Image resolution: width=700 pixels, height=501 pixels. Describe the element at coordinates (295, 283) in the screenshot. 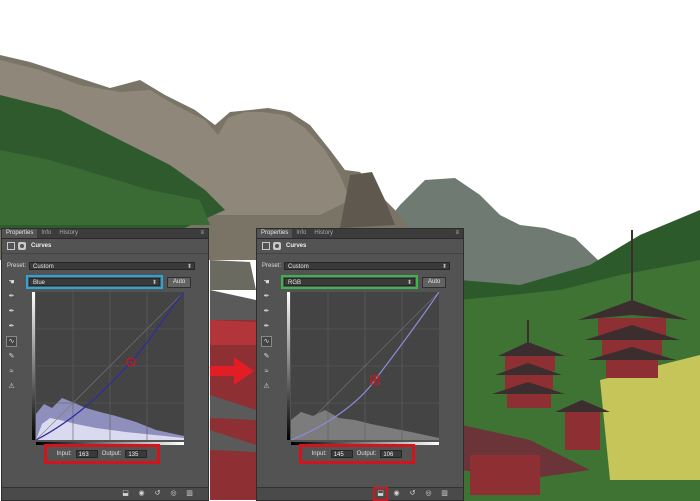

I see `channel-value: RGB` at that location.